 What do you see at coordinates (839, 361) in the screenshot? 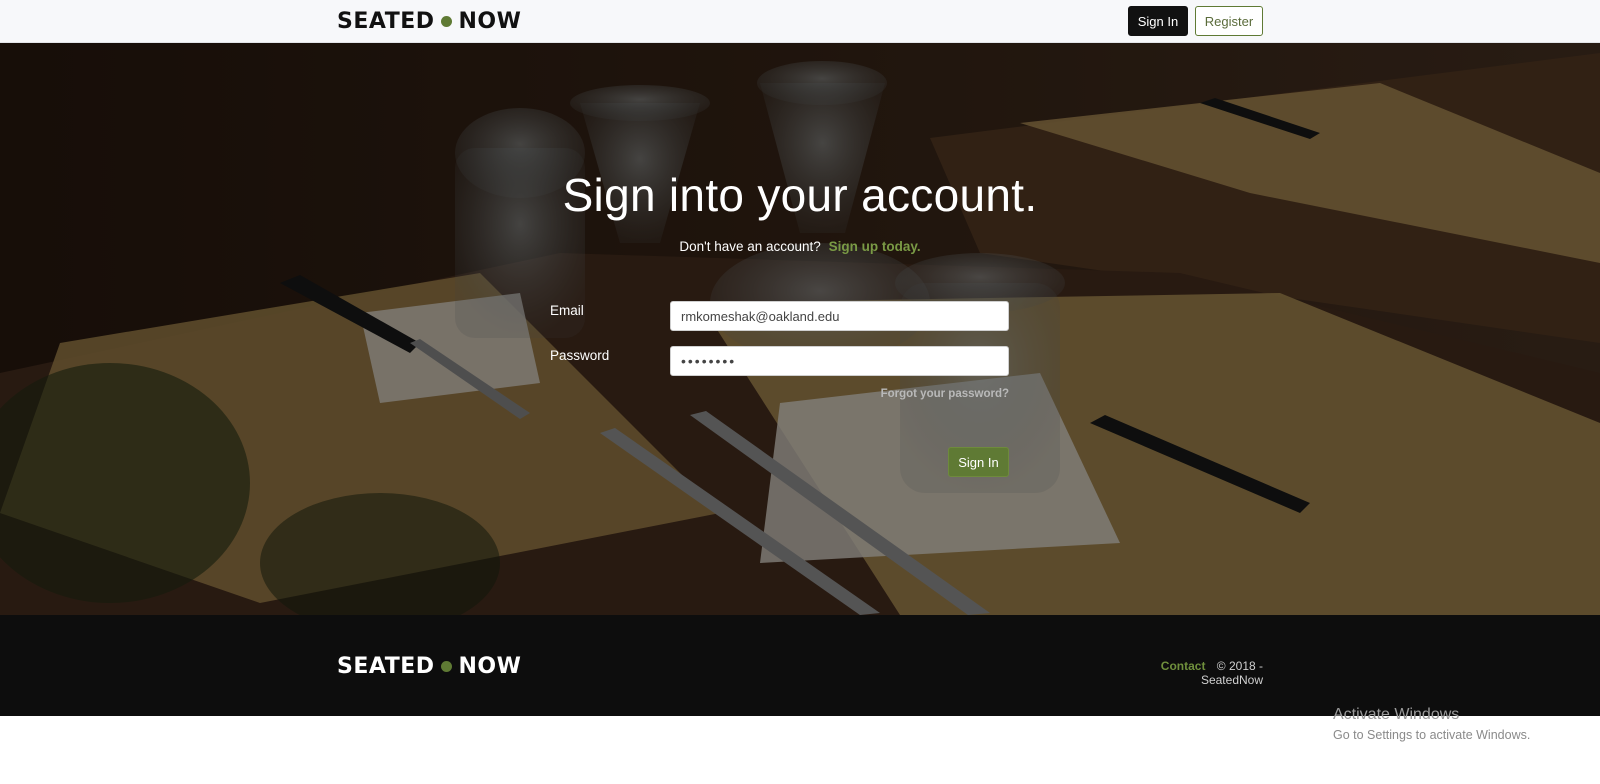
I see `password-field` at bounding box center [839, 361].